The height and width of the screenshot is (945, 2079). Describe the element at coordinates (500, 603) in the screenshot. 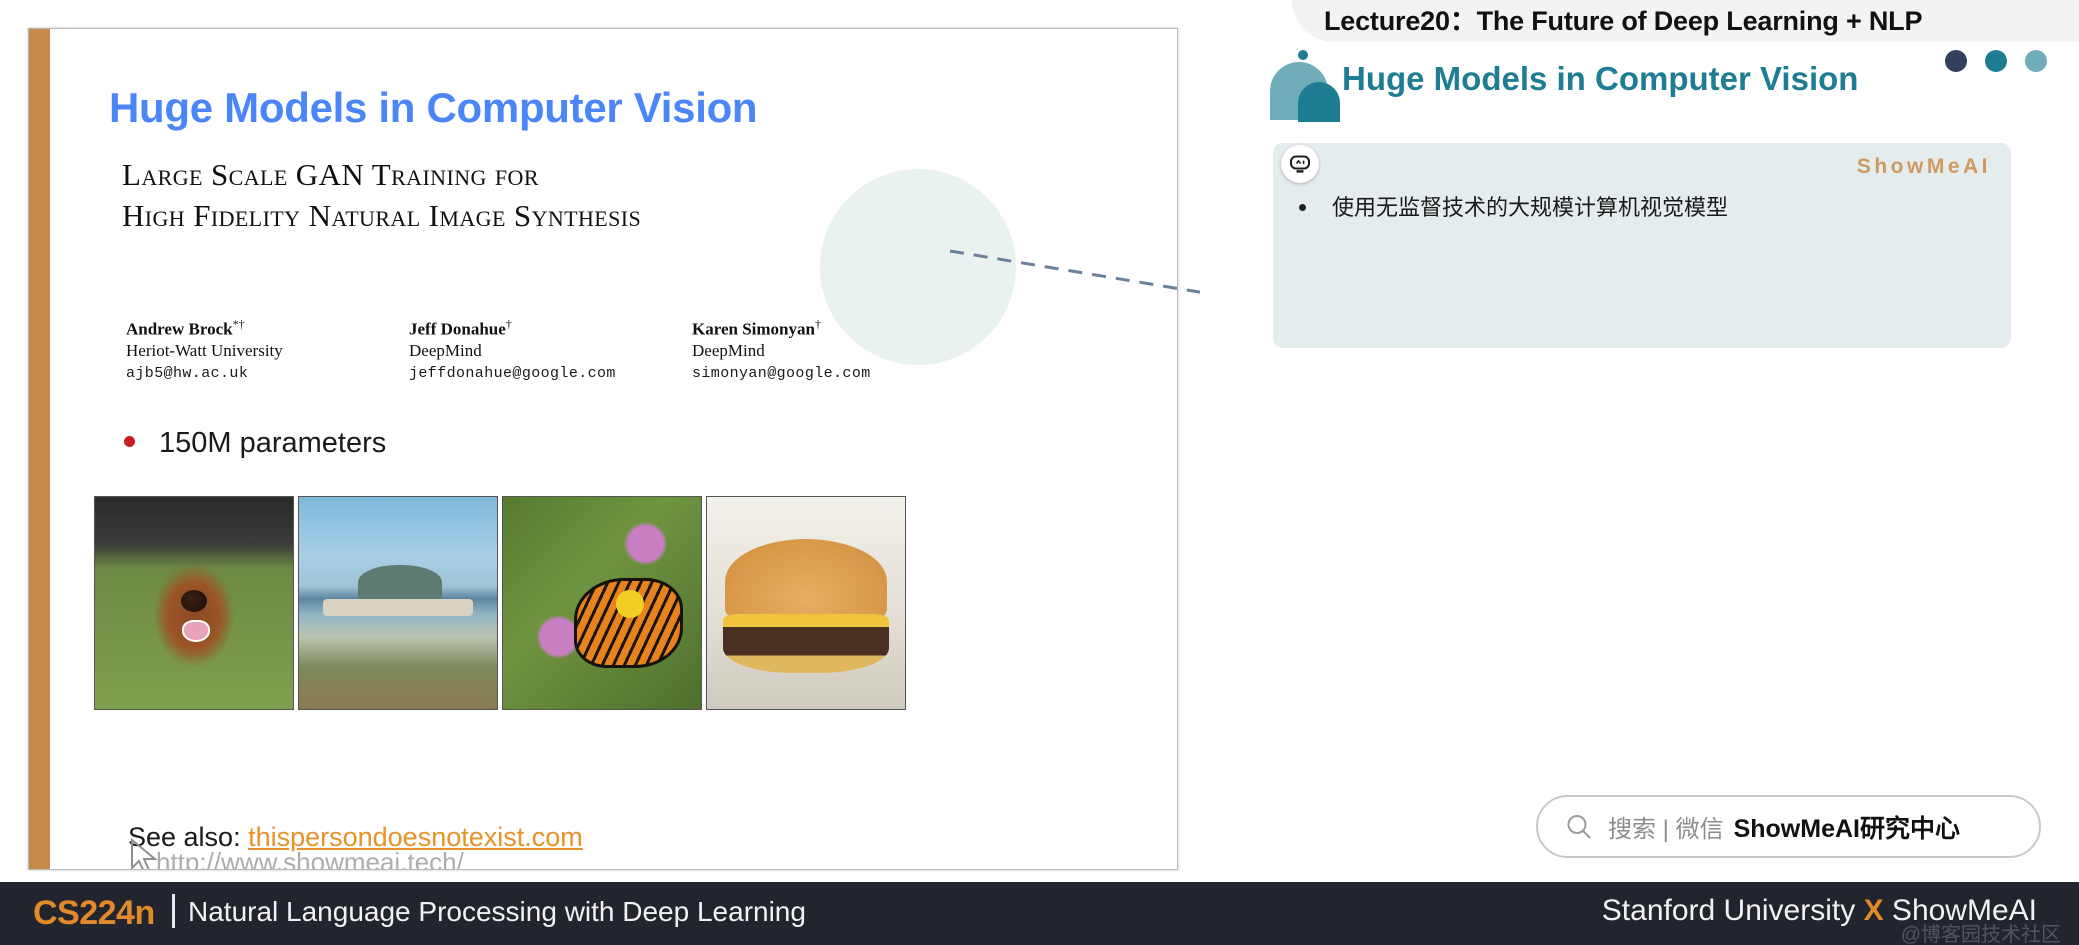

I see `gan-sample-strip` at that location.